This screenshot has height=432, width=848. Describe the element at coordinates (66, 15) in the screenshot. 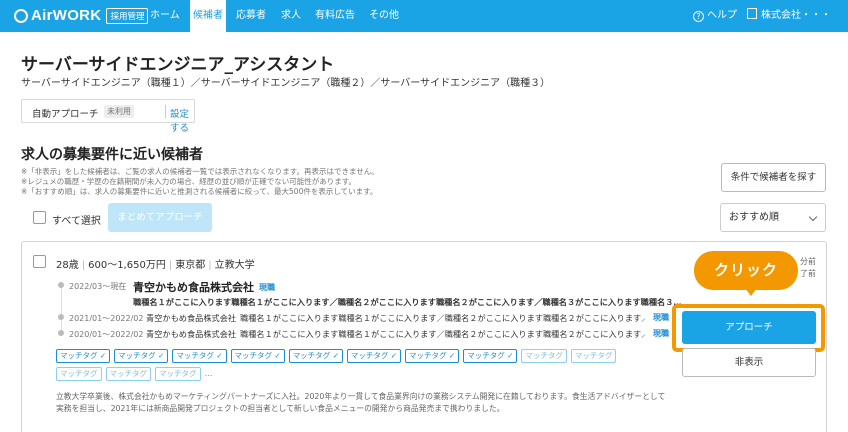

I see `logo-text: AirWORK` at that location.